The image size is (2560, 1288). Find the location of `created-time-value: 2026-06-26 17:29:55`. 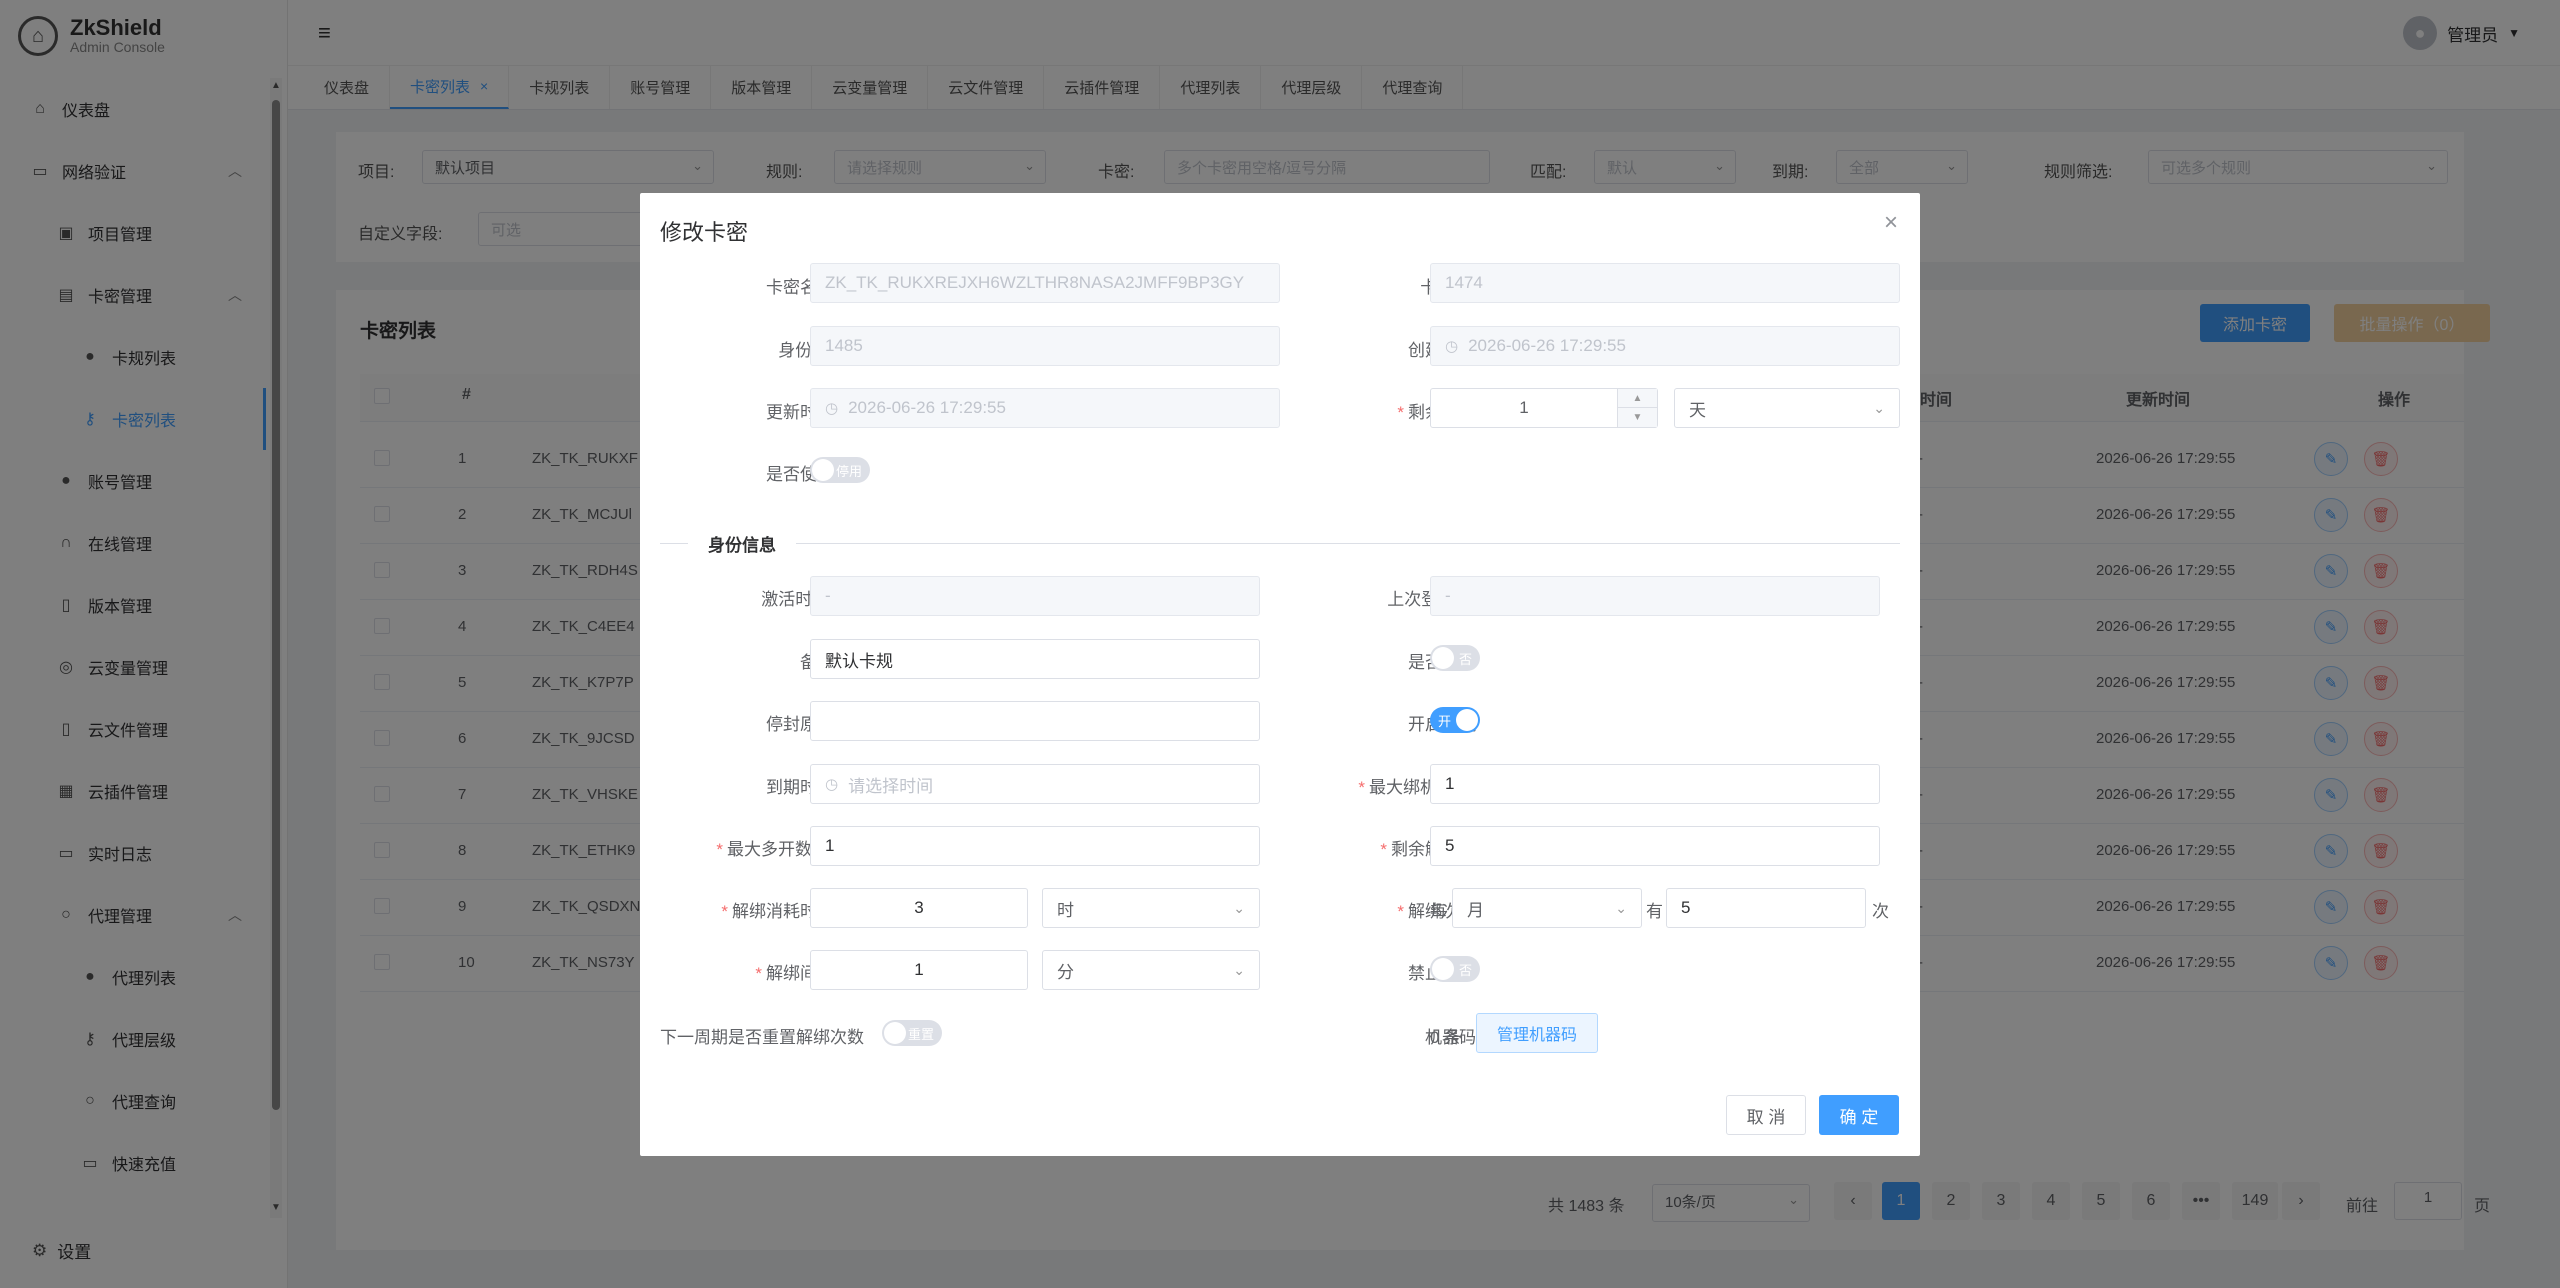

created-time-value: 2026-06-26 17:29:55 is located at coordinates (1547, 345).